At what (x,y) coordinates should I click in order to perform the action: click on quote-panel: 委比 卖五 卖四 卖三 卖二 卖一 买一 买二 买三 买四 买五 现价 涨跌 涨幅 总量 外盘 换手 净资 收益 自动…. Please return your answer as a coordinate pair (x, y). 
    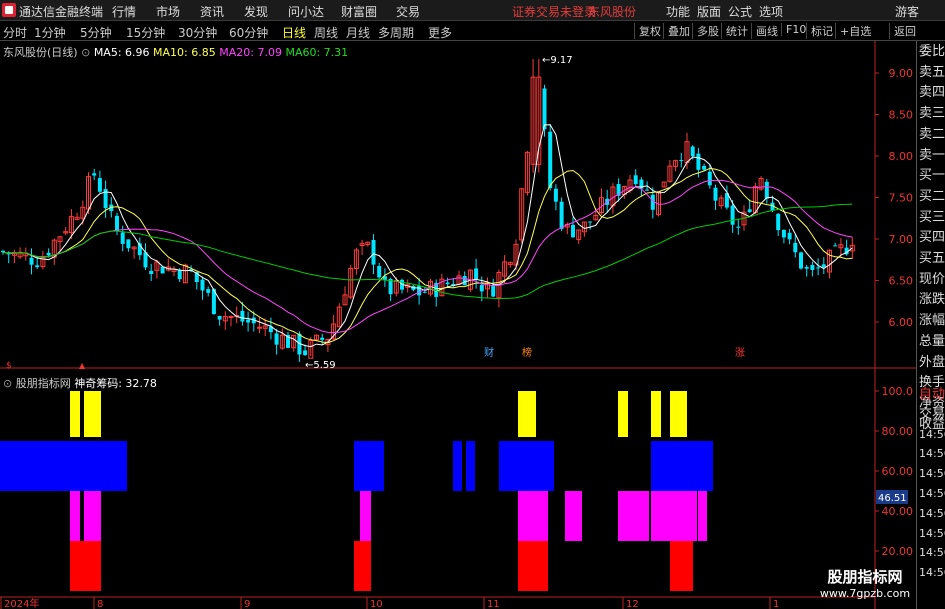
    Looking at the image, I should click on (930, 325).